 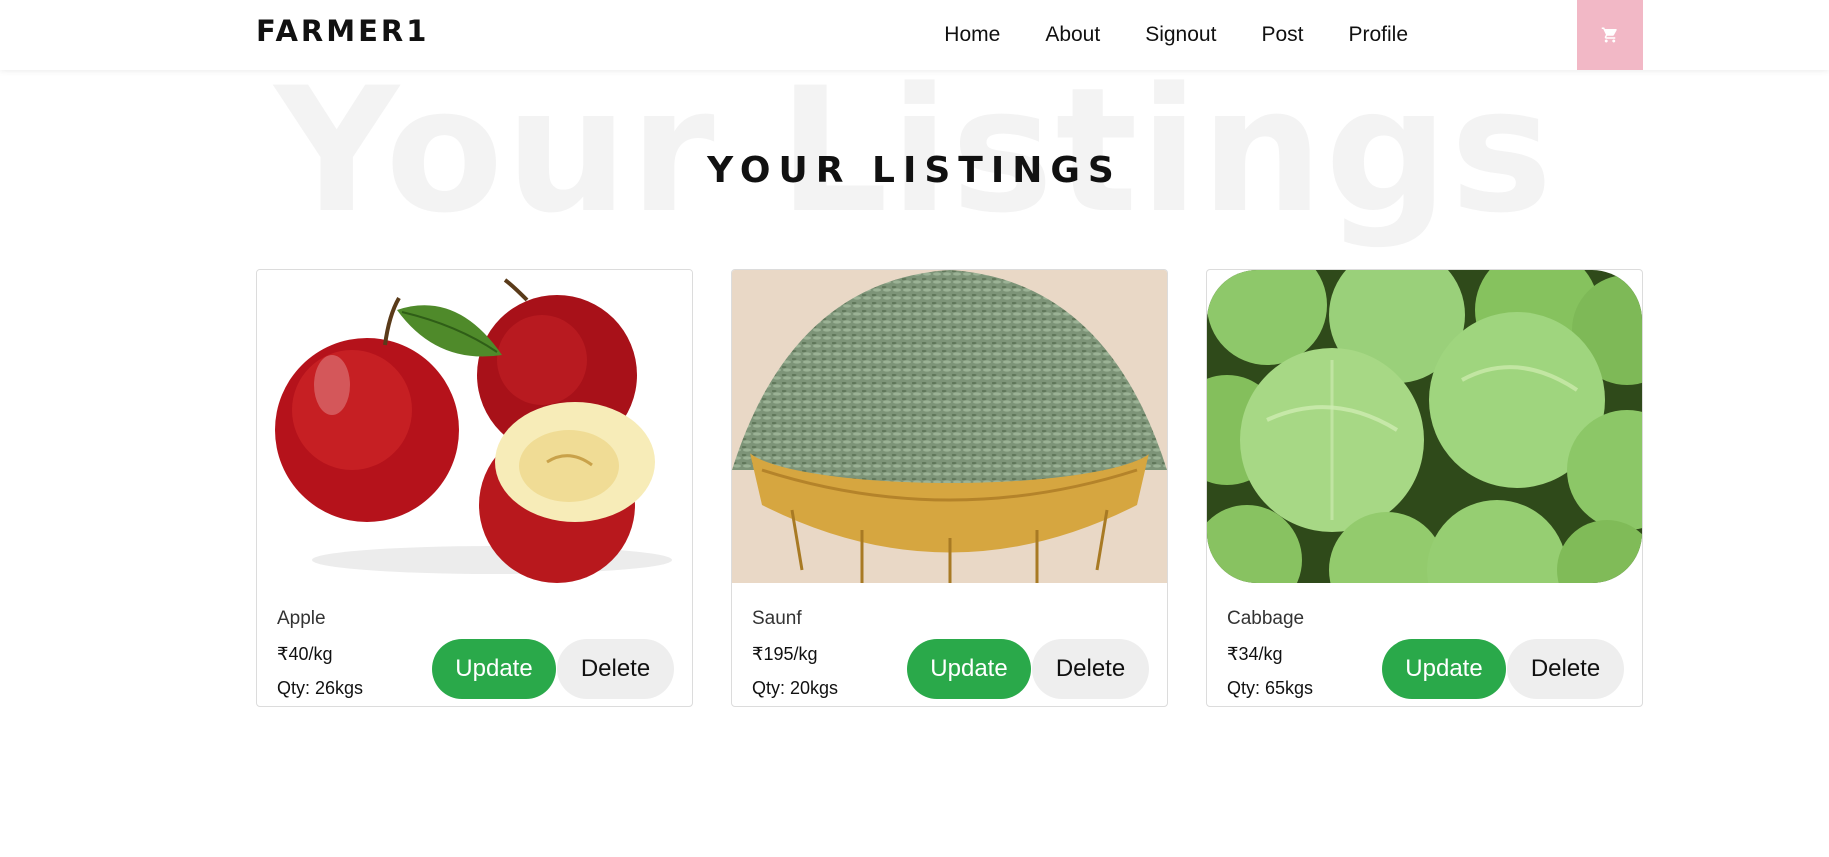 I want to click on shopping-cart-icon, so click(x=1609, y=35).